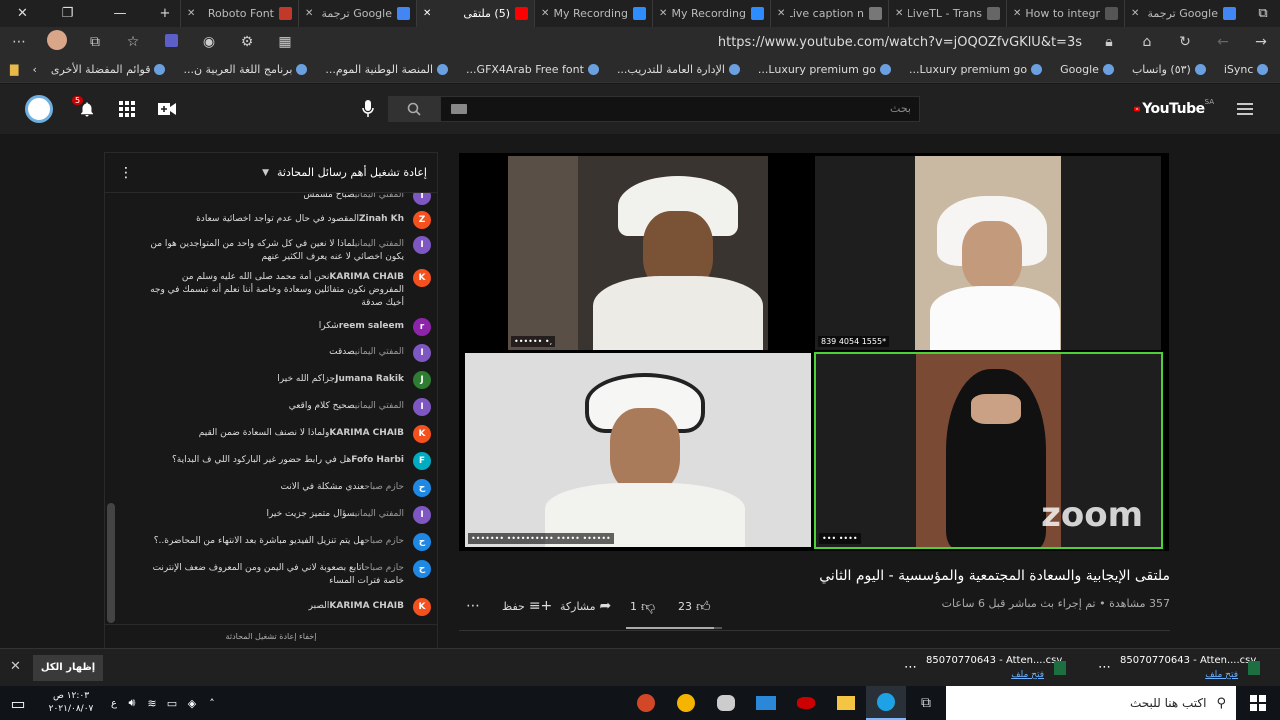 The image size is (1280, 720). Describe the element at coordinates (1147, 42) in the screenshot. I see `home-icon: ⌂` at that location.